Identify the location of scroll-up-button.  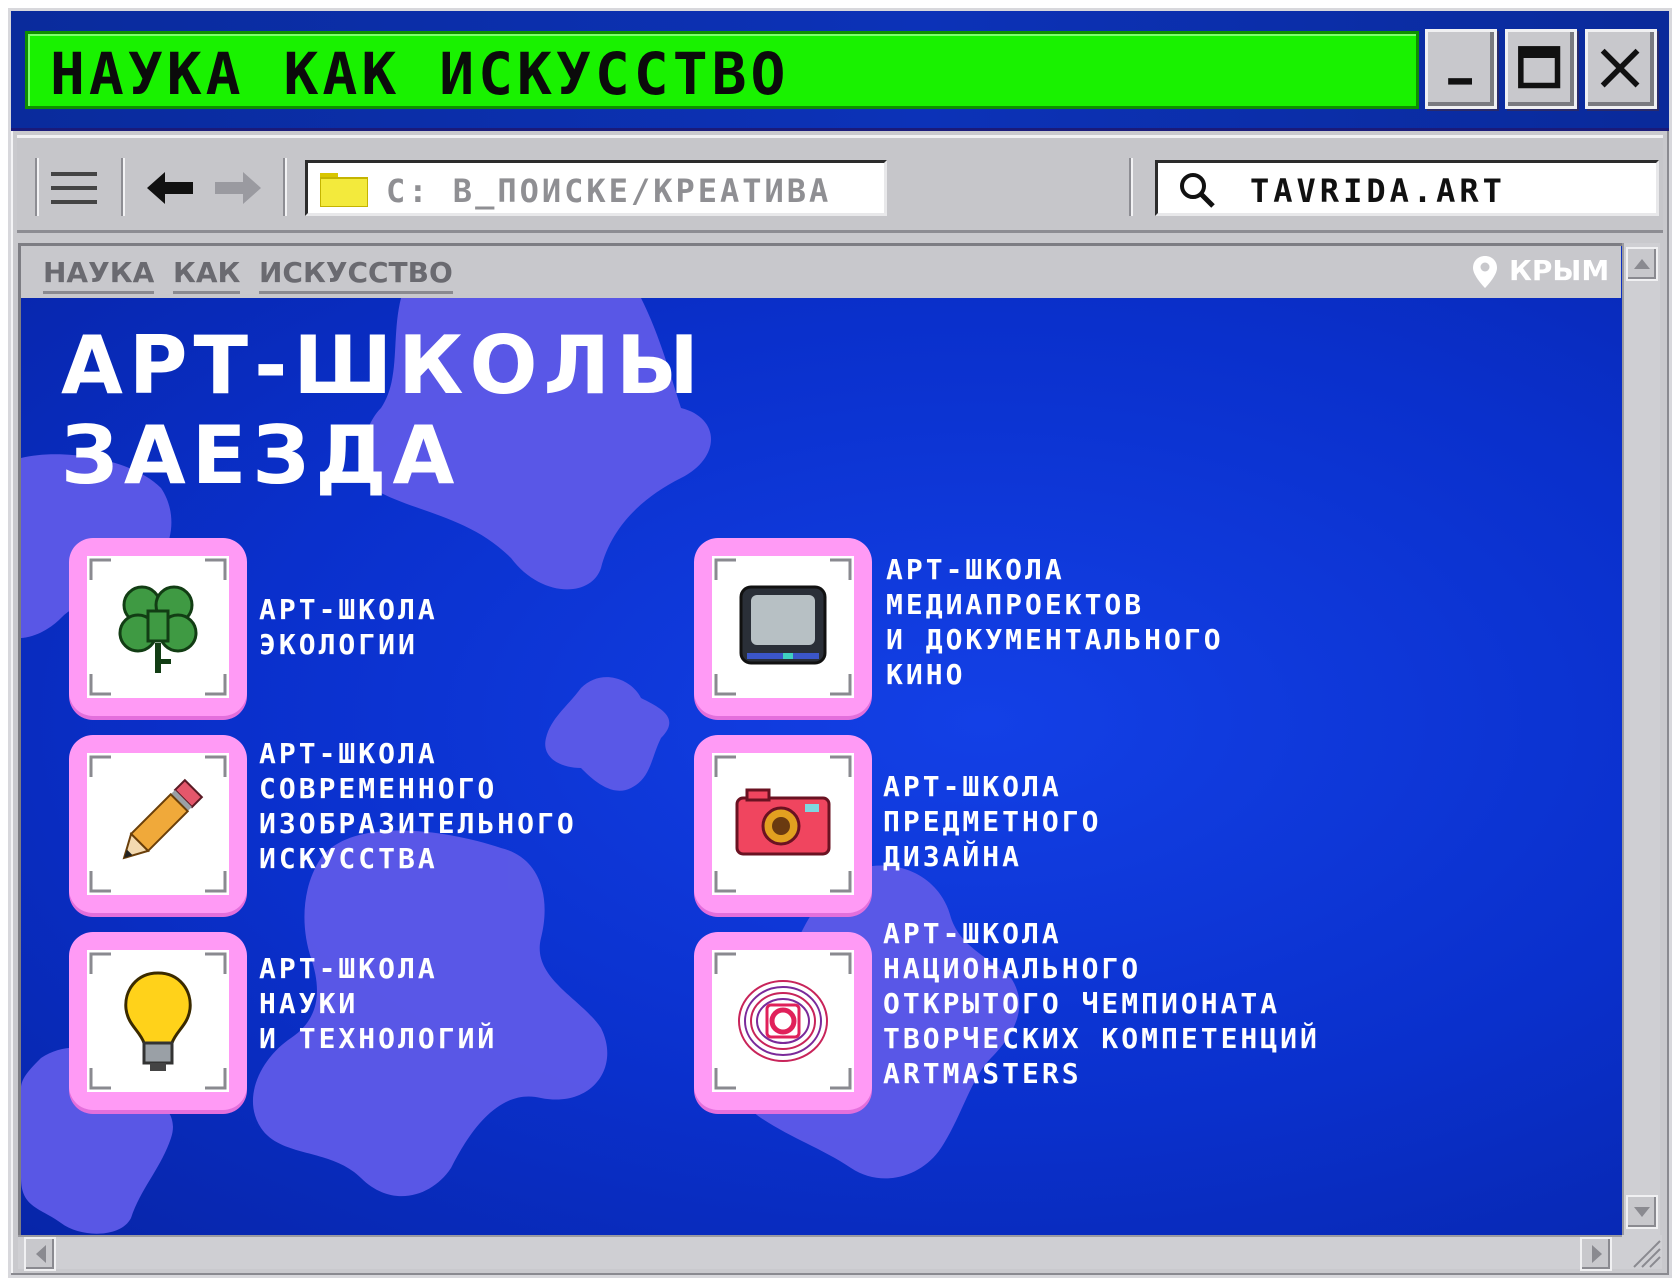
(1642, 264).